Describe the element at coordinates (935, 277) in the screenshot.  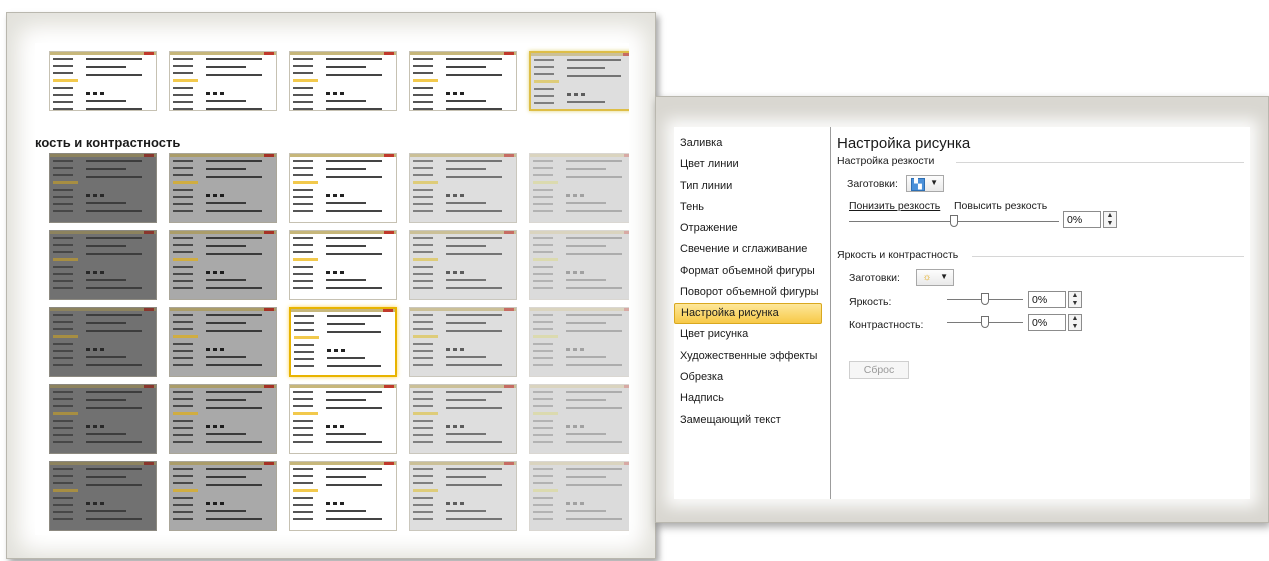
I see `brightness-presets-dropdown: ☼ ▼` at that location.